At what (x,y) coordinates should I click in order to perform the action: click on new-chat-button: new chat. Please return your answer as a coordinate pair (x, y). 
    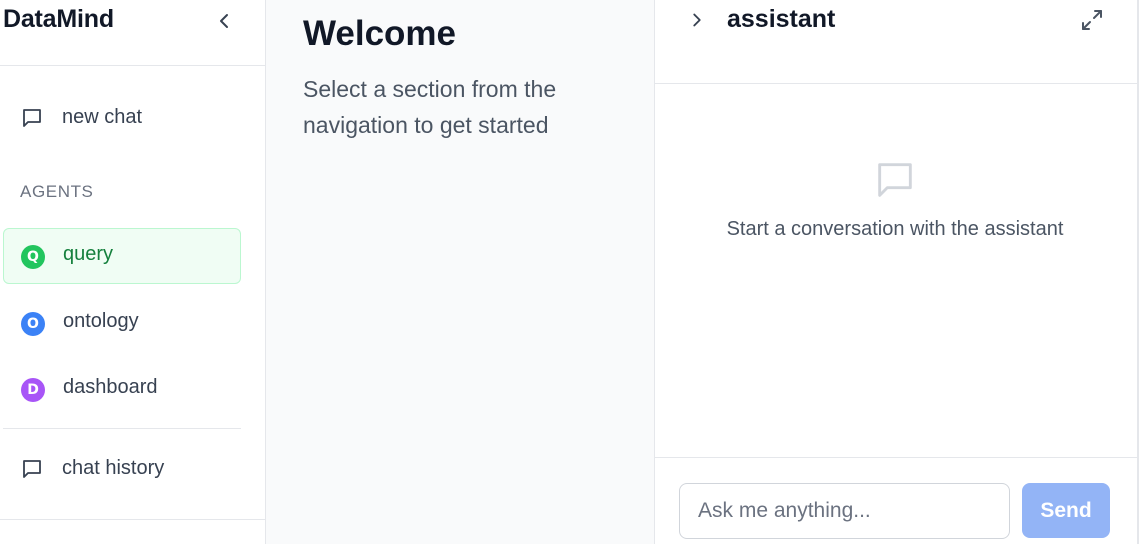
    Looking at the image, I should click on (122, 117).